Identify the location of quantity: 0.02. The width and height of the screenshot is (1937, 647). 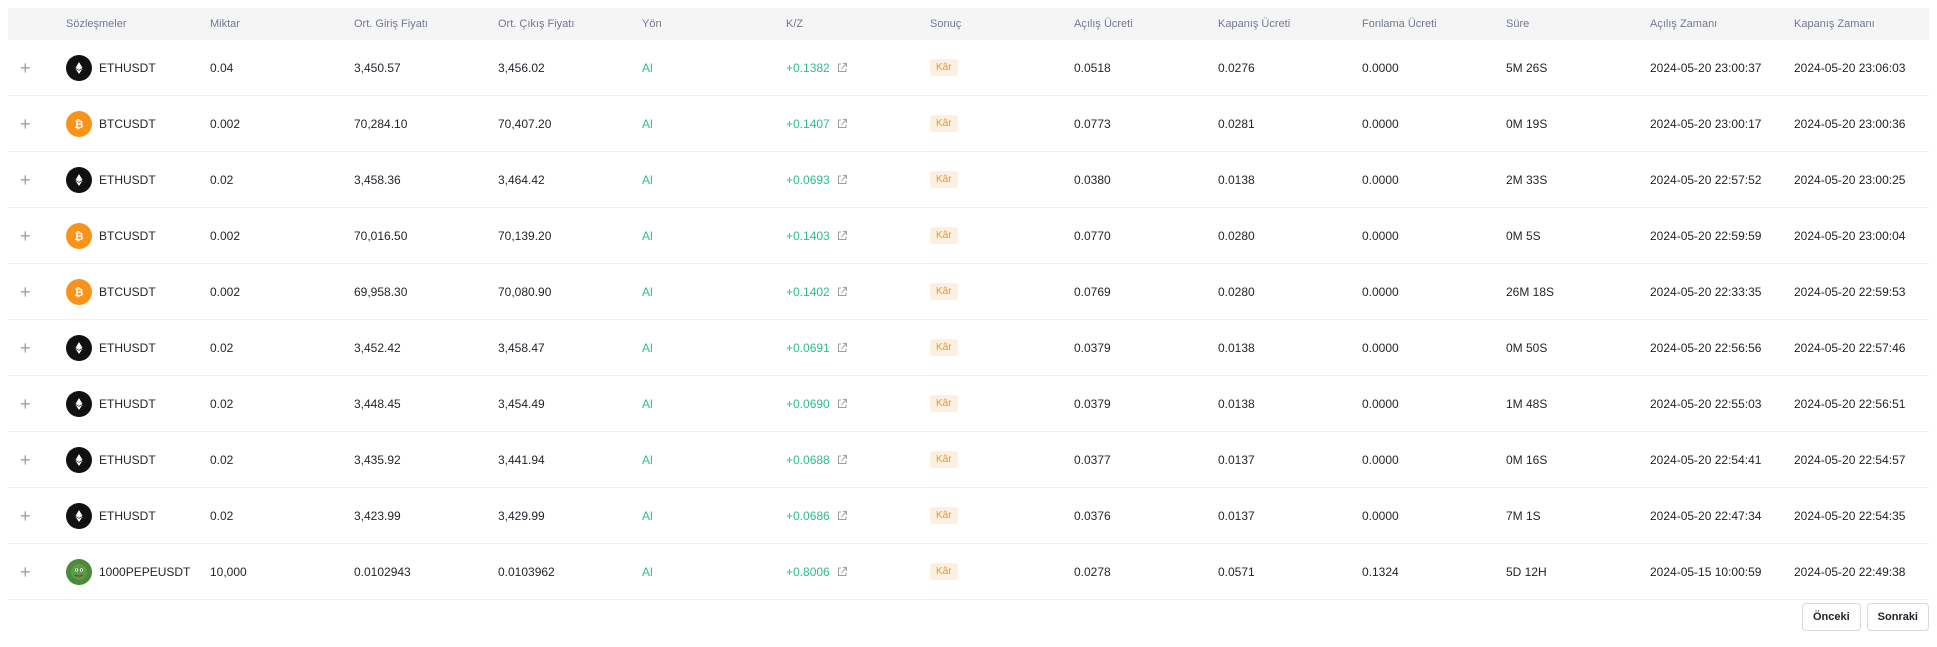
(222, 403).